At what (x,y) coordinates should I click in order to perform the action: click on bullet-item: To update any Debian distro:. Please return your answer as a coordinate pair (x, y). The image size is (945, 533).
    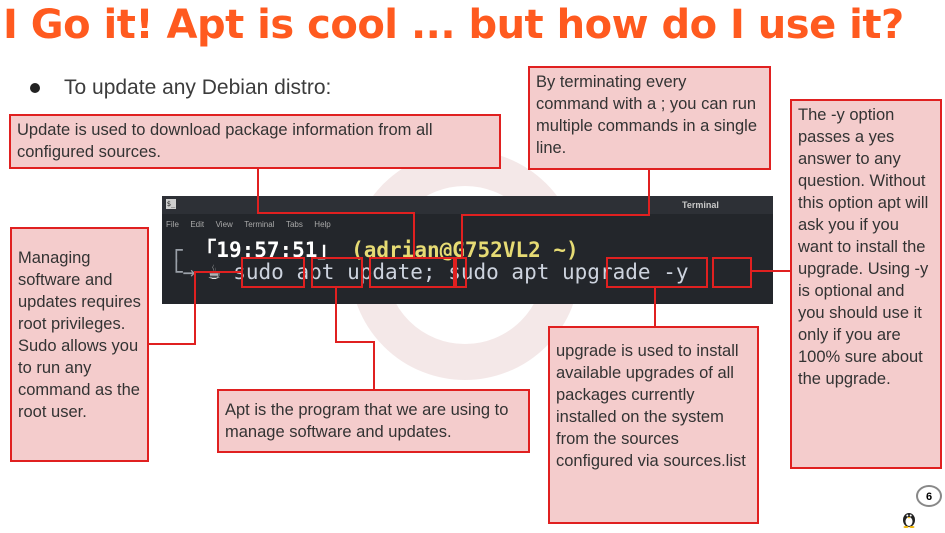
    Looking at the image, I should click on (180, 88).